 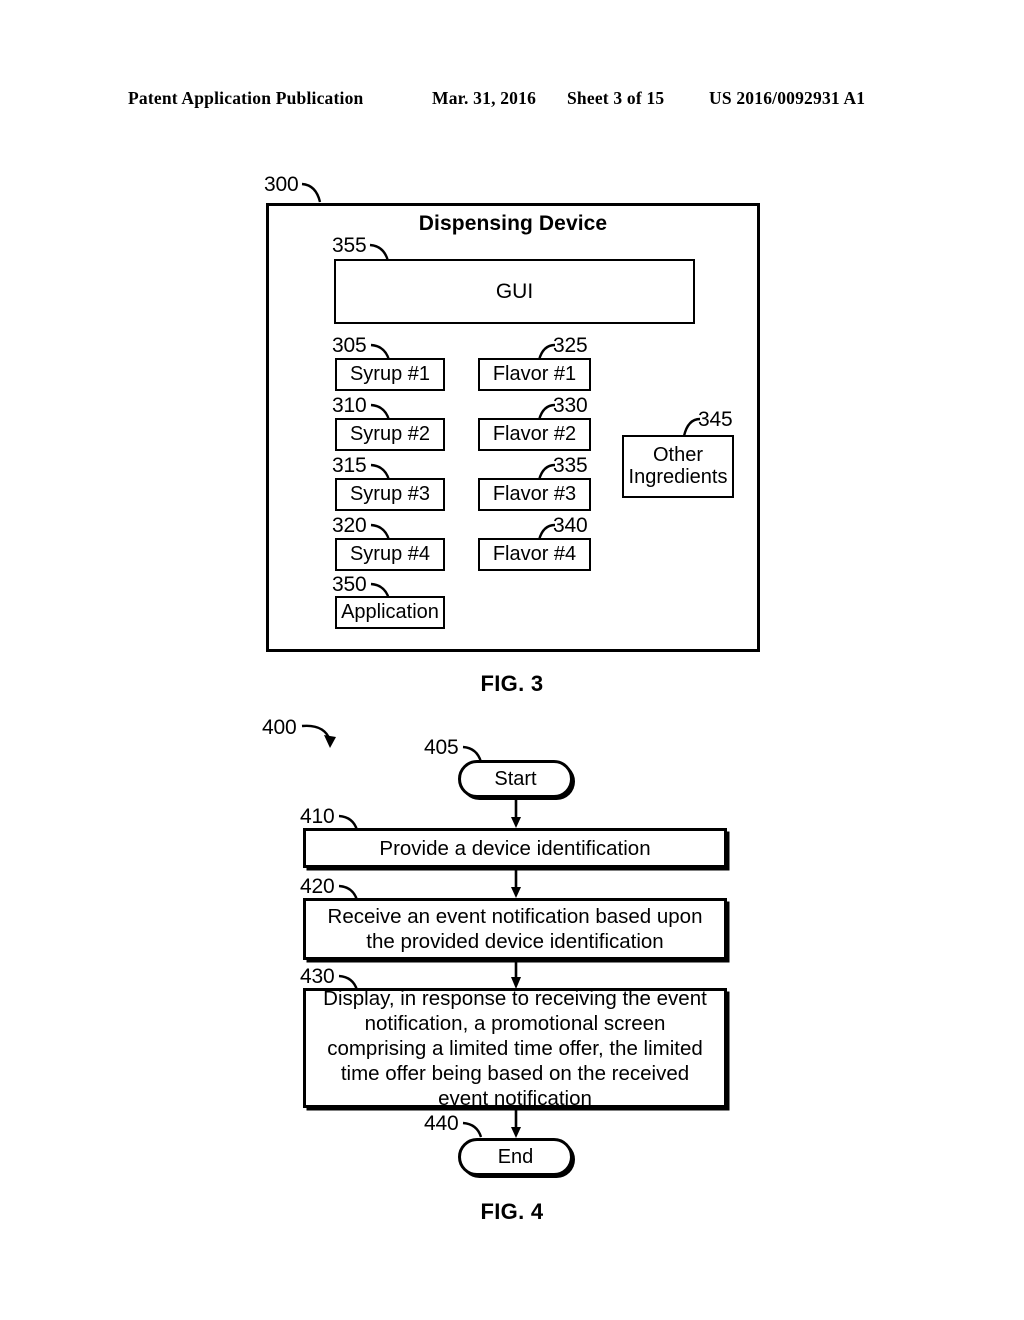 I want to click on syrup-1-label: Syrup #1, so click(x=390, y=373).